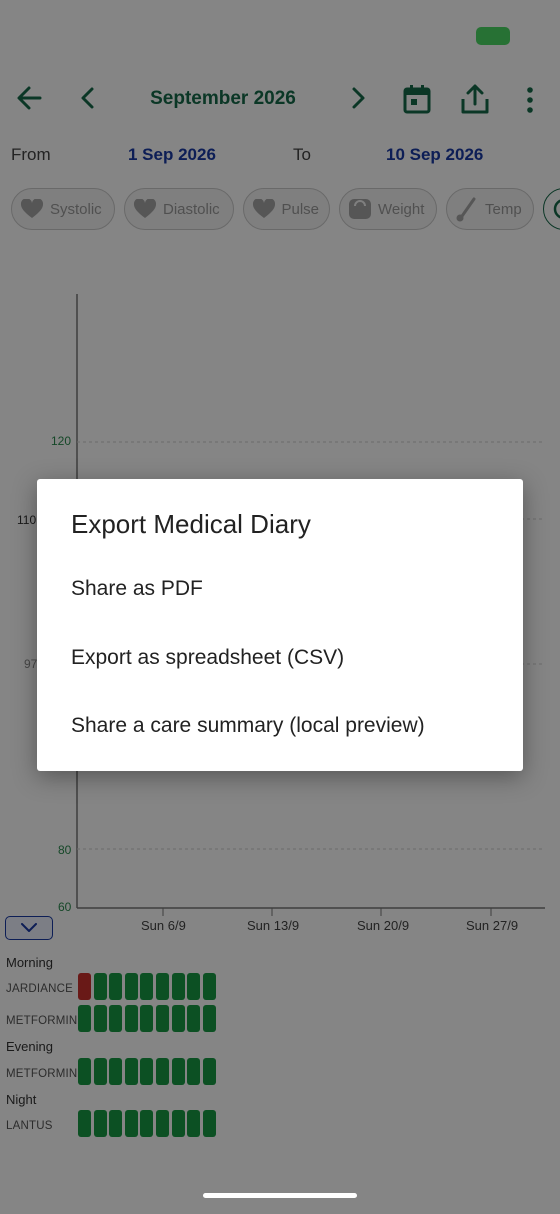  Describe the element at coordinates (248, 726) in the screenshot. I see `care-summary-option: Share a care summary (local preview)` at that location.